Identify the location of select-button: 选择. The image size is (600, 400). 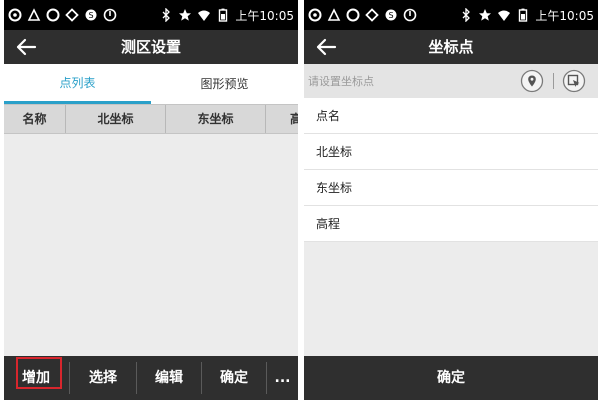
(103, 378).